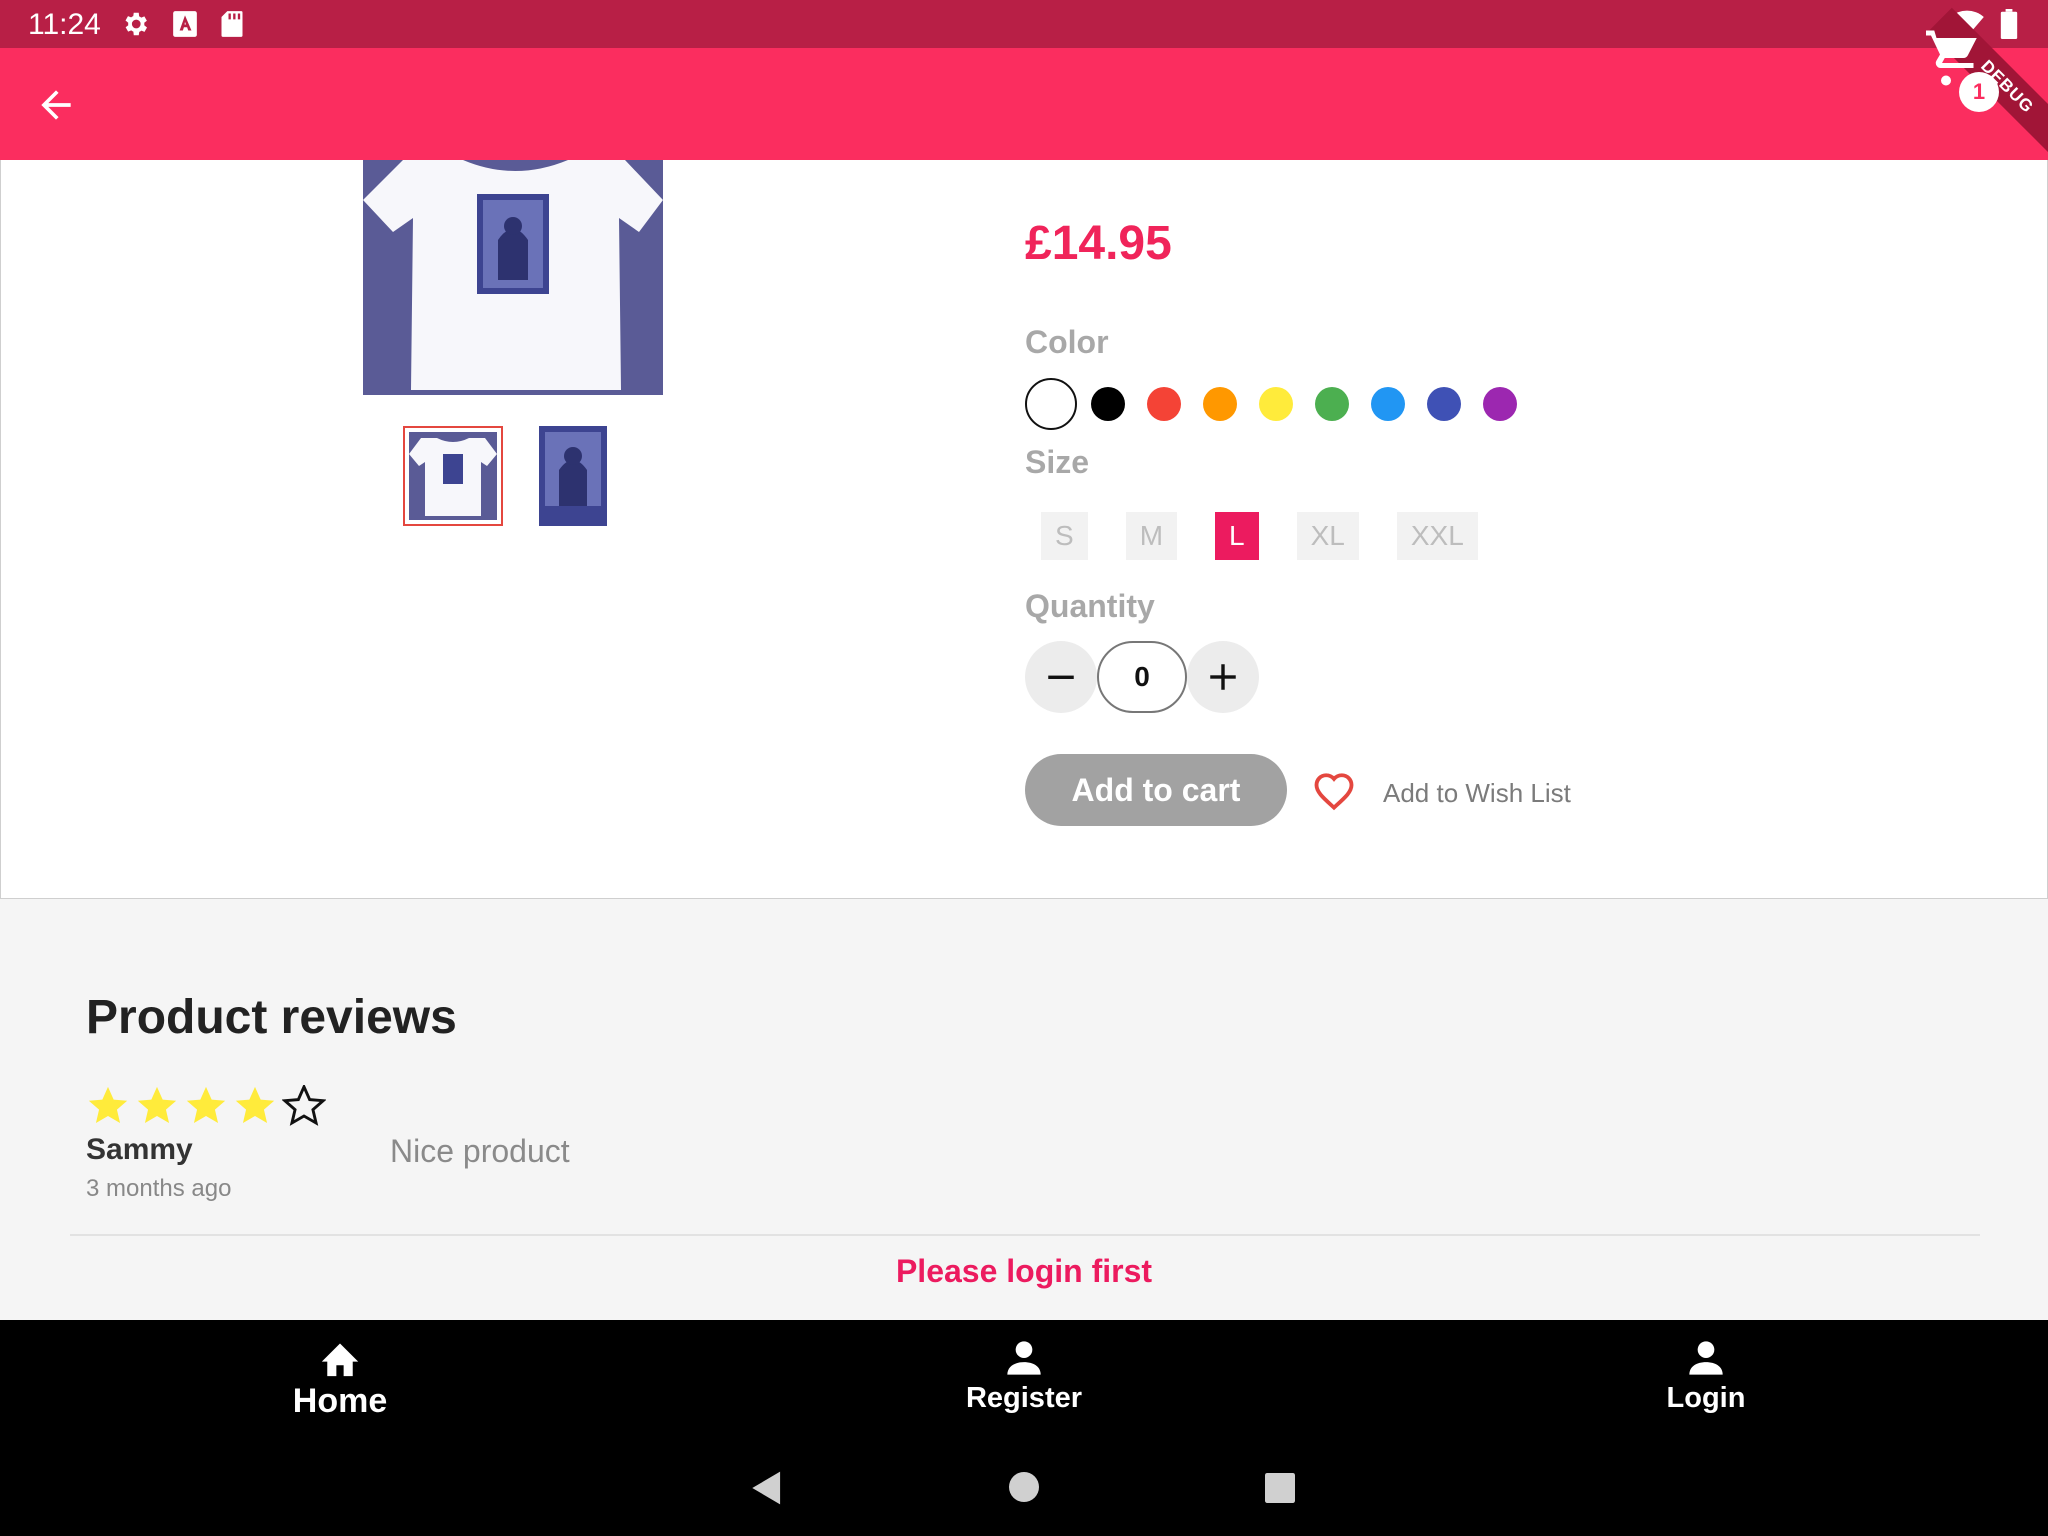 This screenshot has height=1536, width=2048. Describe the element at coordinates (159, 1188) in the screenshot. I see `review-time: 3 months ago` at that location.